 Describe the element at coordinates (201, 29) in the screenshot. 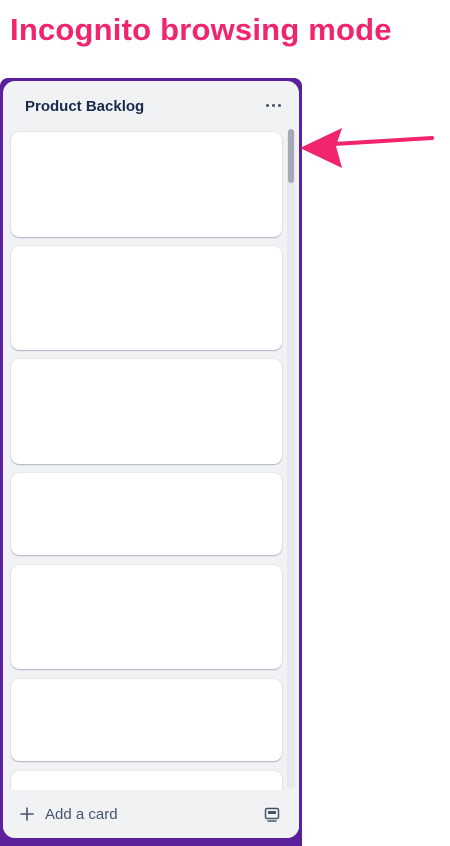

I see `annotation-title: Incognito browsing mode` at that location.